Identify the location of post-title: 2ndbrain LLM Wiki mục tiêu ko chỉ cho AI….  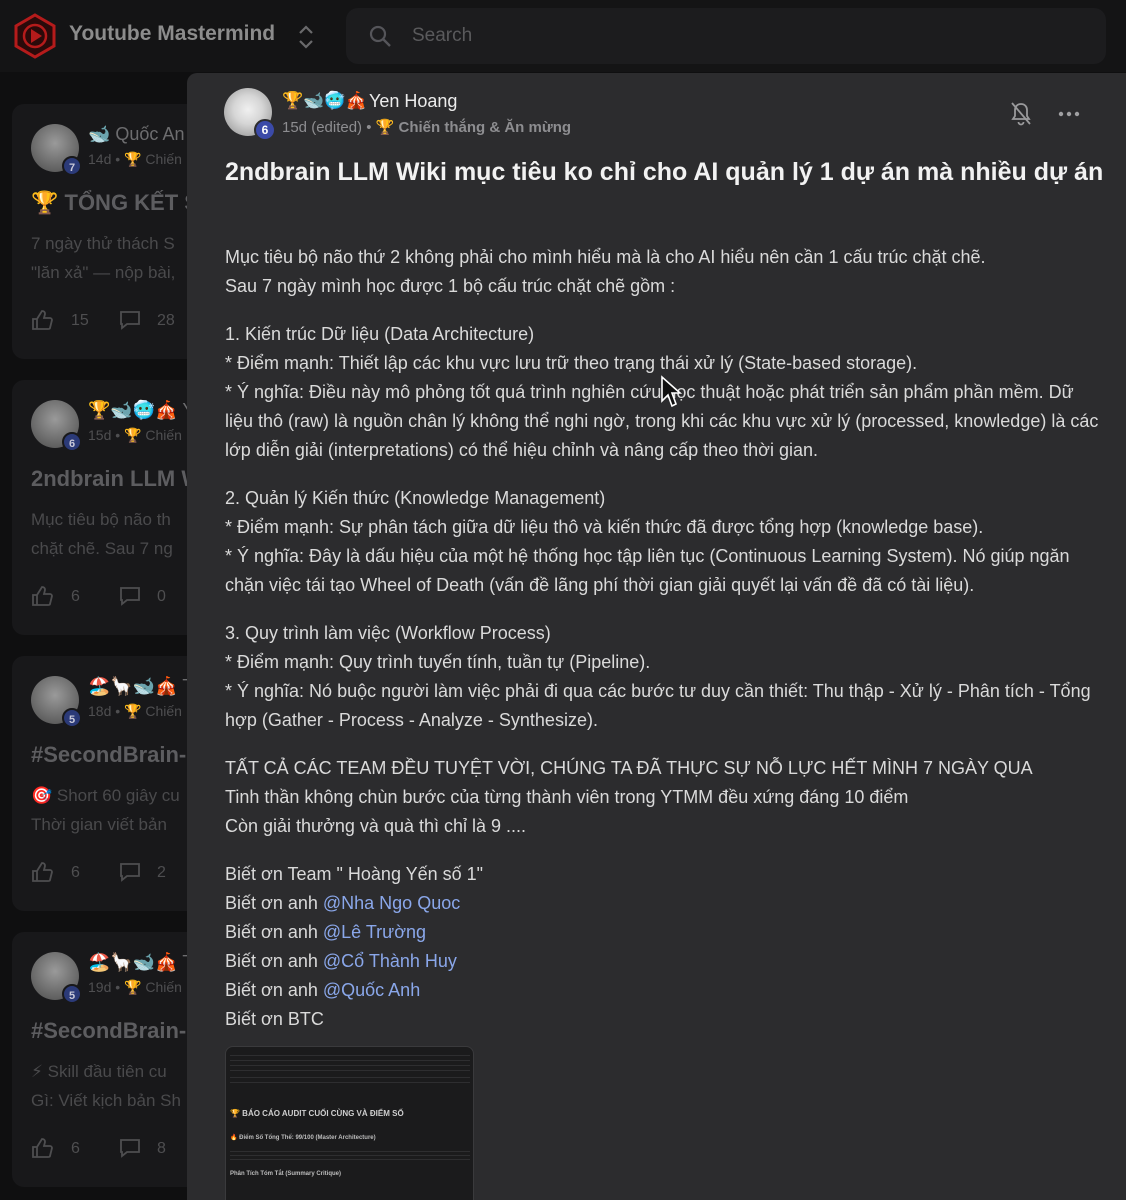
(664, 172).